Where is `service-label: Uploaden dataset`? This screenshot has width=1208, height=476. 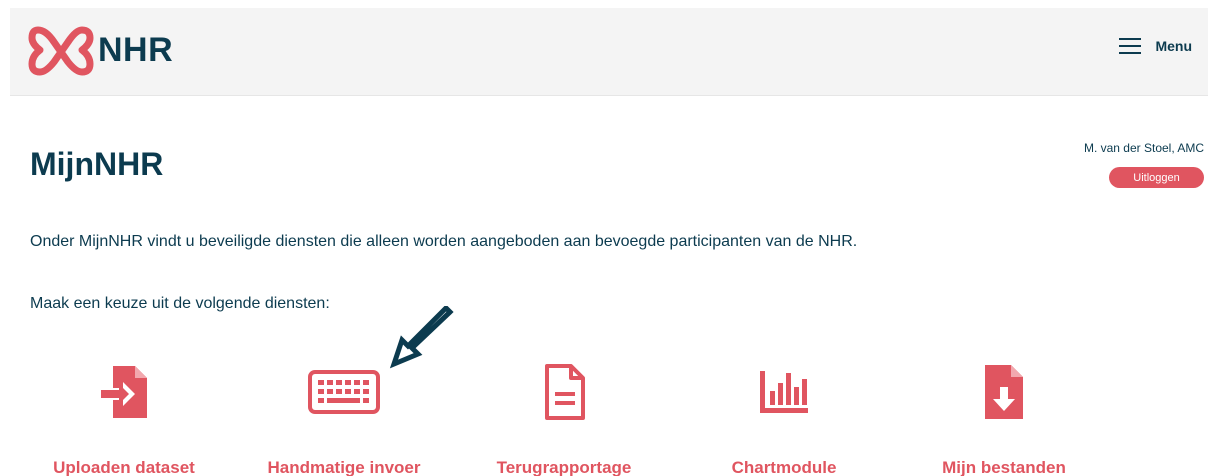
service-label: Uploaden dataset is located at coordinates (124, 467).